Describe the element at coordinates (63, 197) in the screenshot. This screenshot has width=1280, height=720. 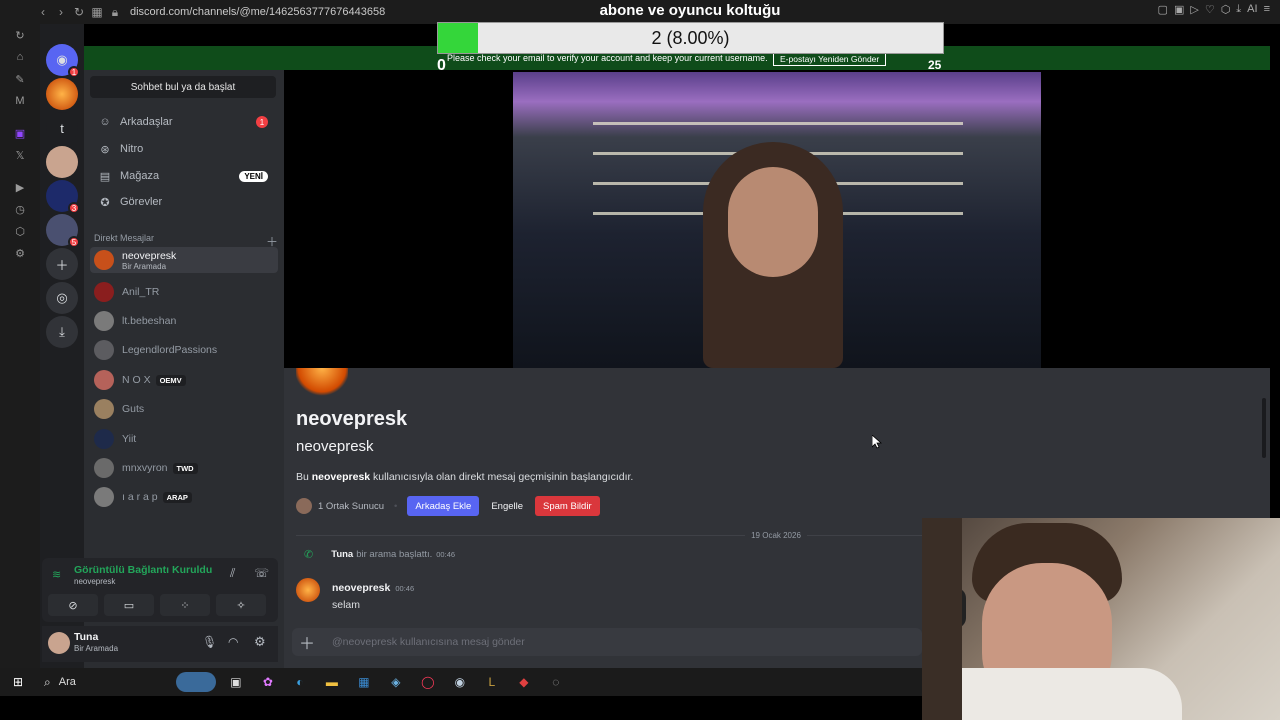
I see `server-hiker: 3` at that location.